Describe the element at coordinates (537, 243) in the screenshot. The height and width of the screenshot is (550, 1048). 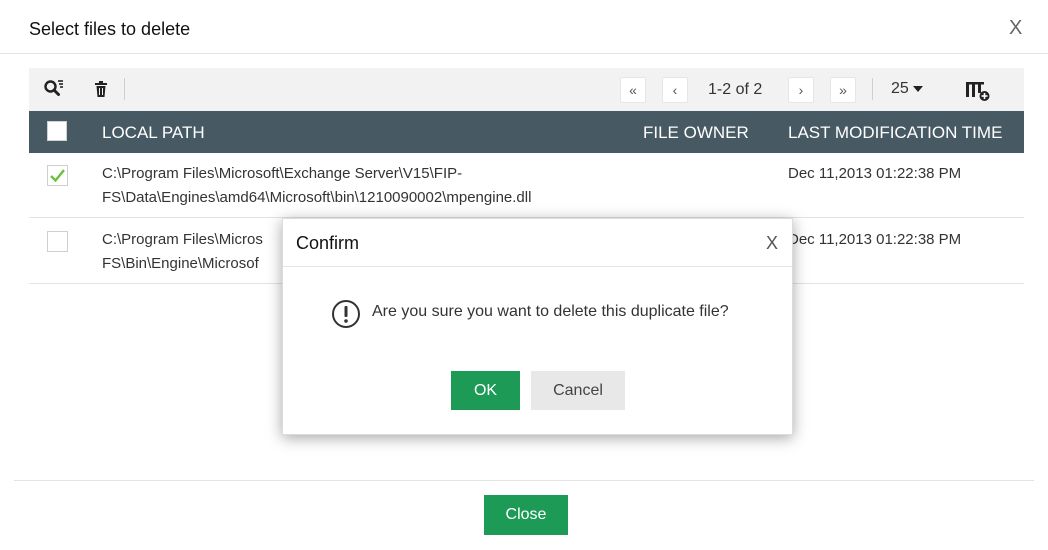
I see `confirm-dialog-header: Confirm X` at that location.